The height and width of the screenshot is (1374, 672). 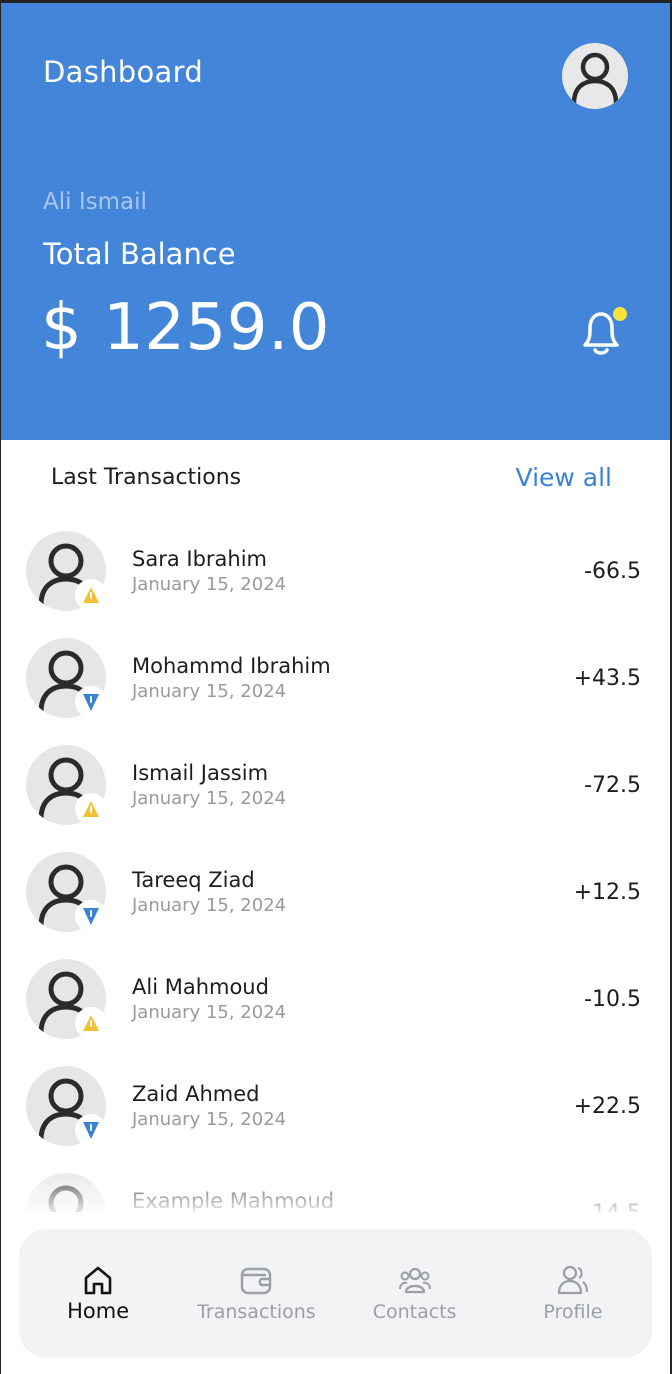 What do you see at coordinates (95, 202) in the screenshot?
I see `account-owner-name: Ali Ismail` at bounding box center [95, 202].